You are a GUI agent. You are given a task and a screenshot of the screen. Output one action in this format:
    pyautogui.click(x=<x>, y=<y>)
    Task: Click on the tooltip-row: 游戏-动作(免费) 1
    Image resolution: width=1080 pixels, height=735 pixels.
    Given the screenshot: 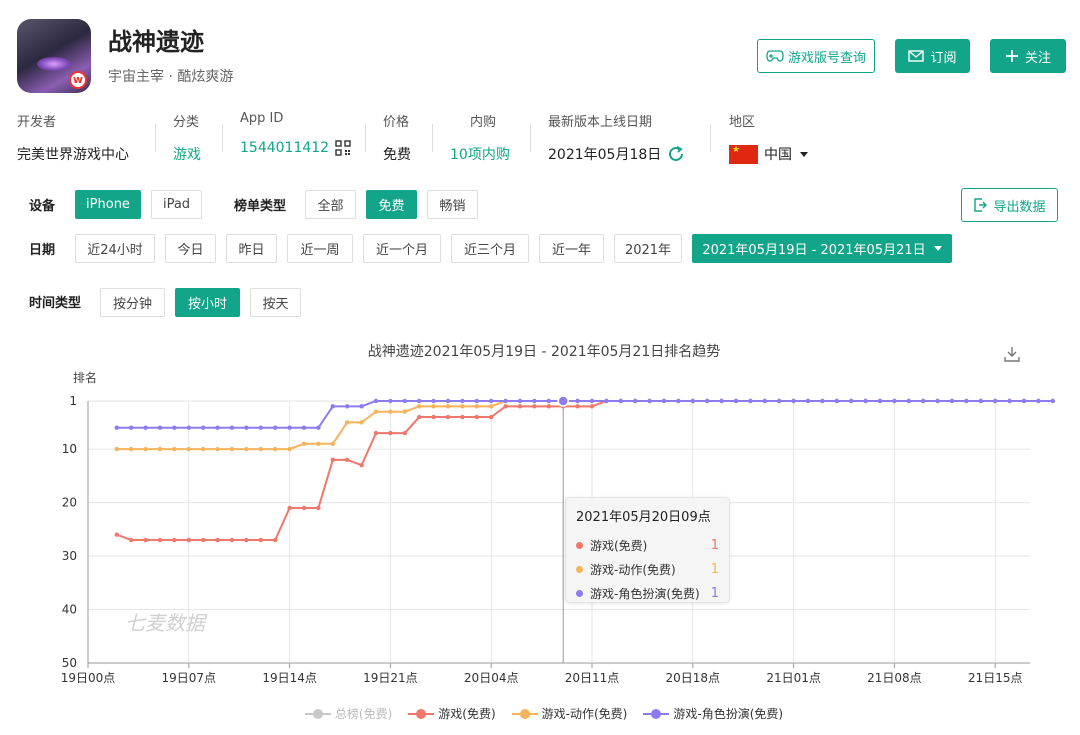 What is the action you would take?
    pyautogui.click(x=647, y=569)
    